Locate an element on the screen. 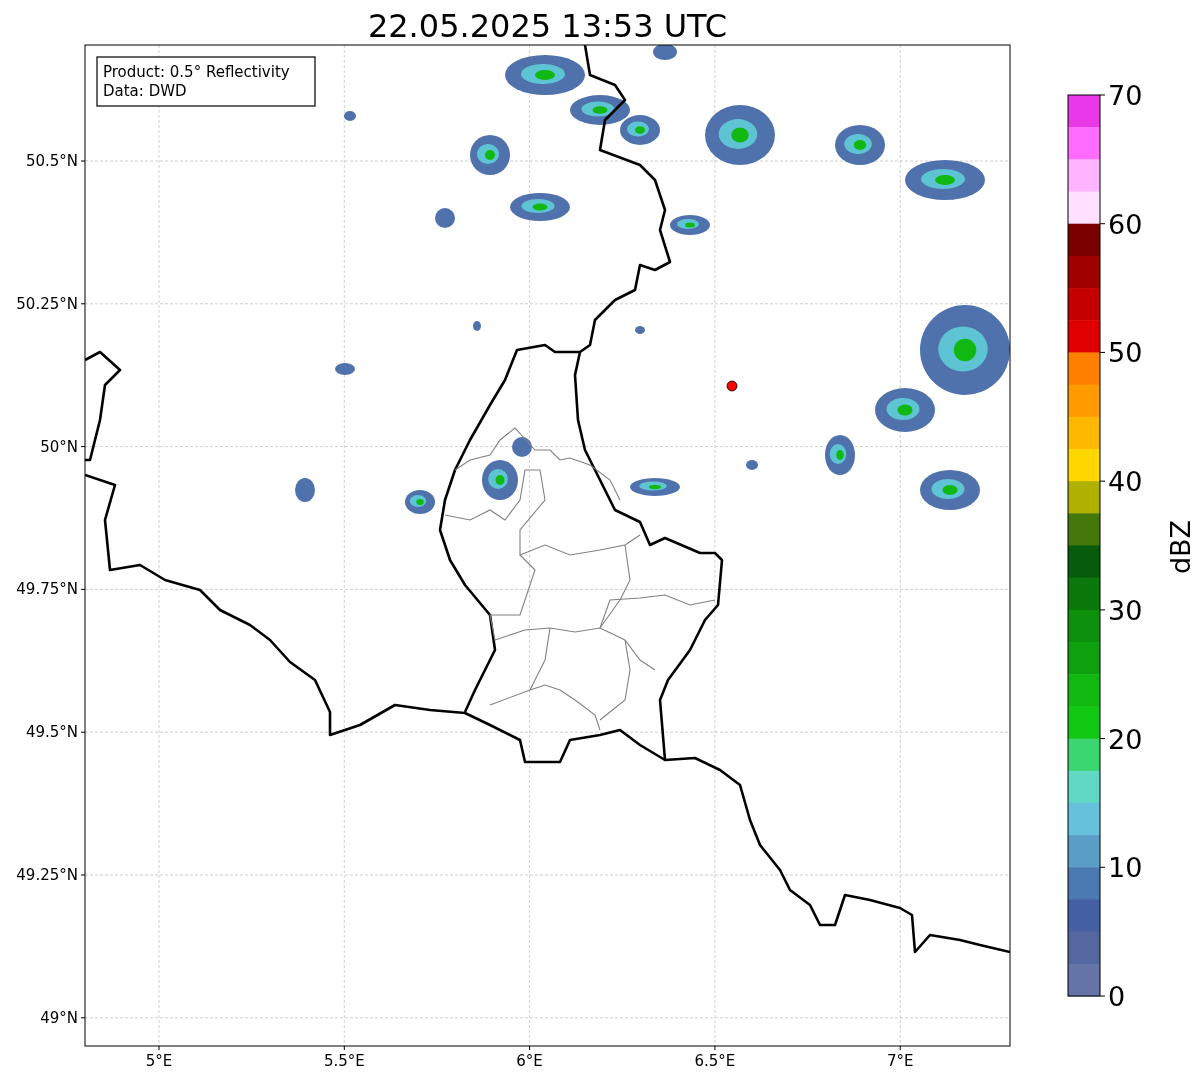 The width and height of the screenshot is (1202, 1081). axis-tick-label: 6.5°E is located at coordinates (715, 1061).